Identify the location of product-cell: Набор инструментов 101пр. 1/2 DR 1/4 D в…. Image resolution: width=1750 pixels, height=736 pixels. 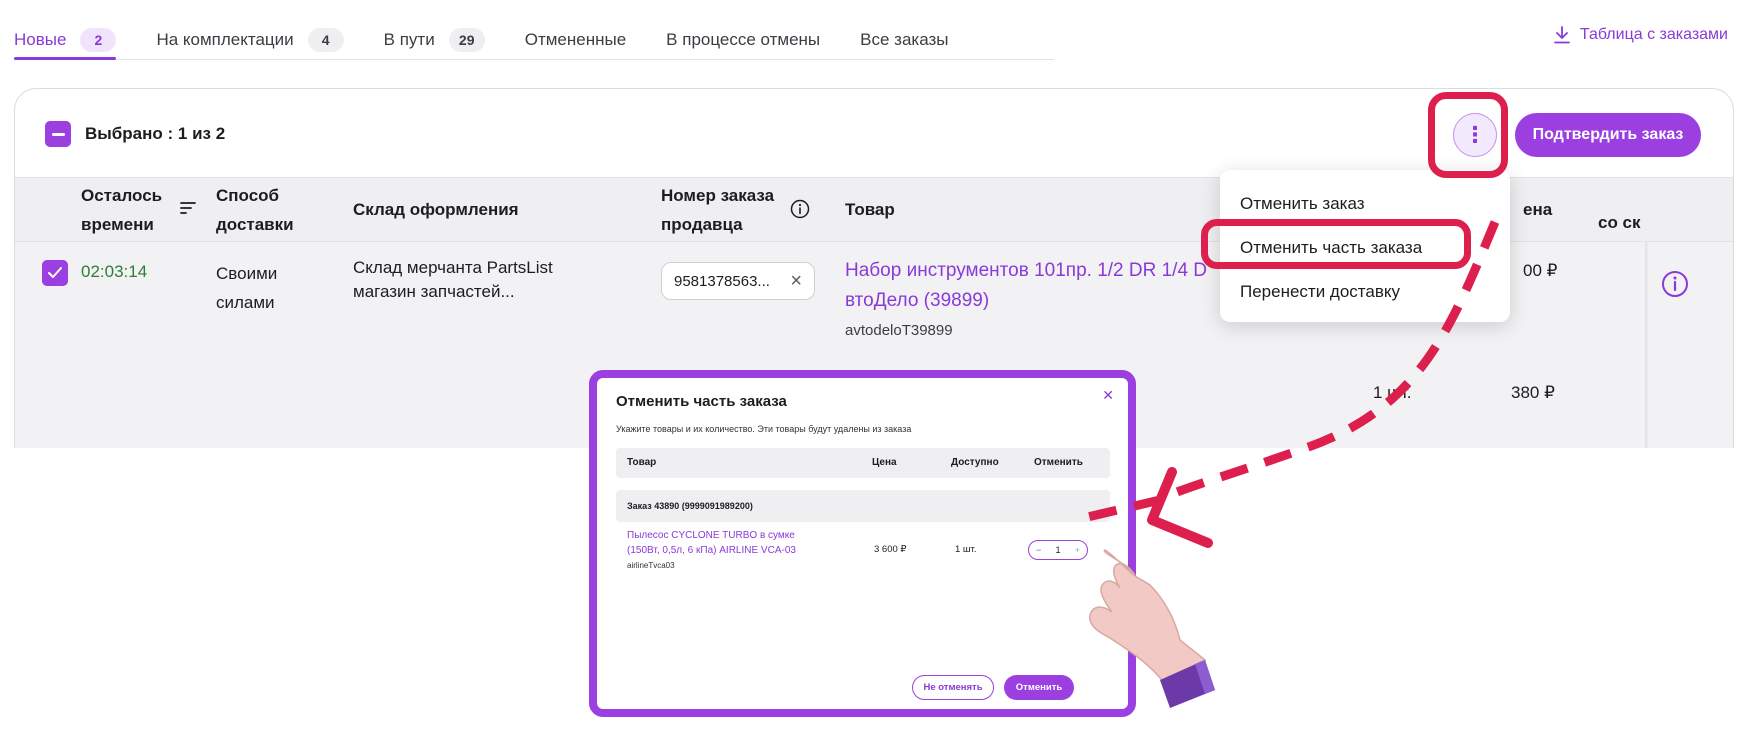
(1026, 300).